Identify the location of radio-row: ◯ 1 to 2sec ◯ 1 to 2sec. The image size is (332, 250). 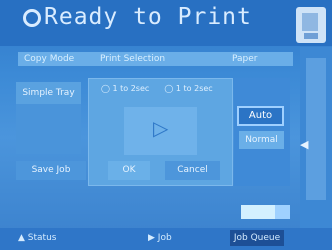
(157, 88).